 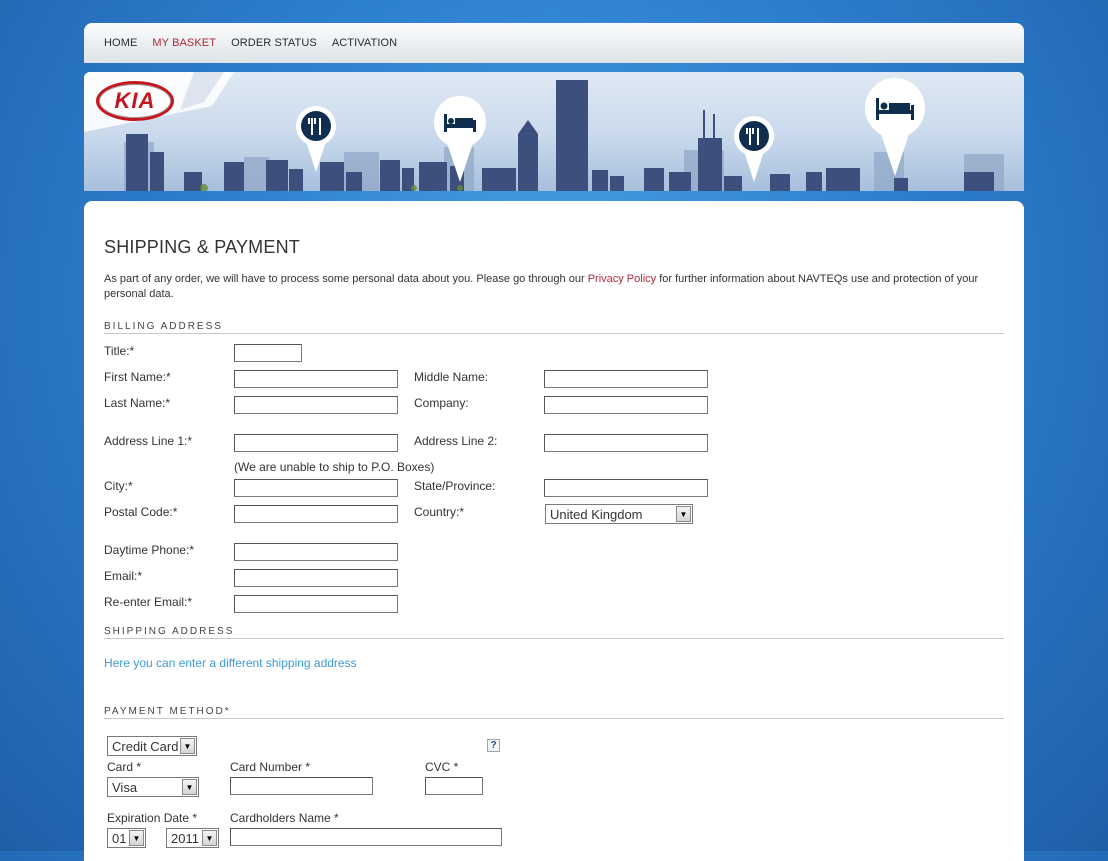 What do you see at coordinates (455, 486) in the screenshot?
I see `state-label: State/Province:` at bounding box center [455, 486].